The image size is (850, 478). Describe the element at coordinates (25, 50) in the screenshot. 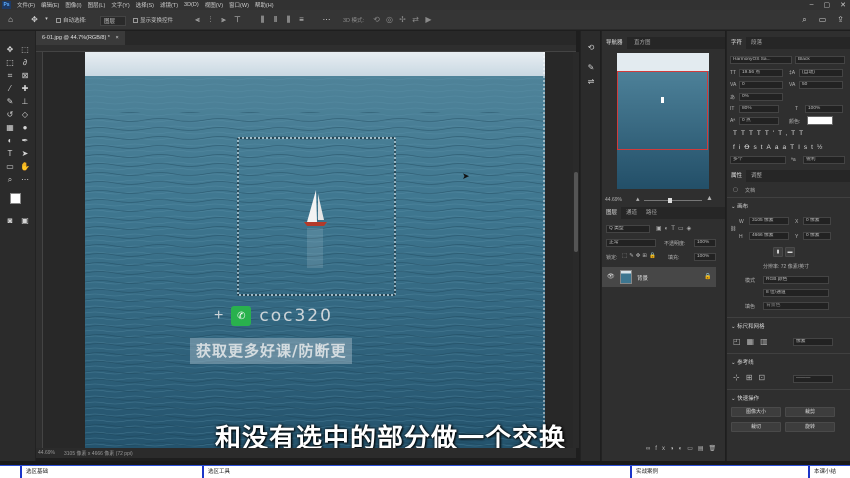

I see `artboard-tool-icon: ⬚` at that location.